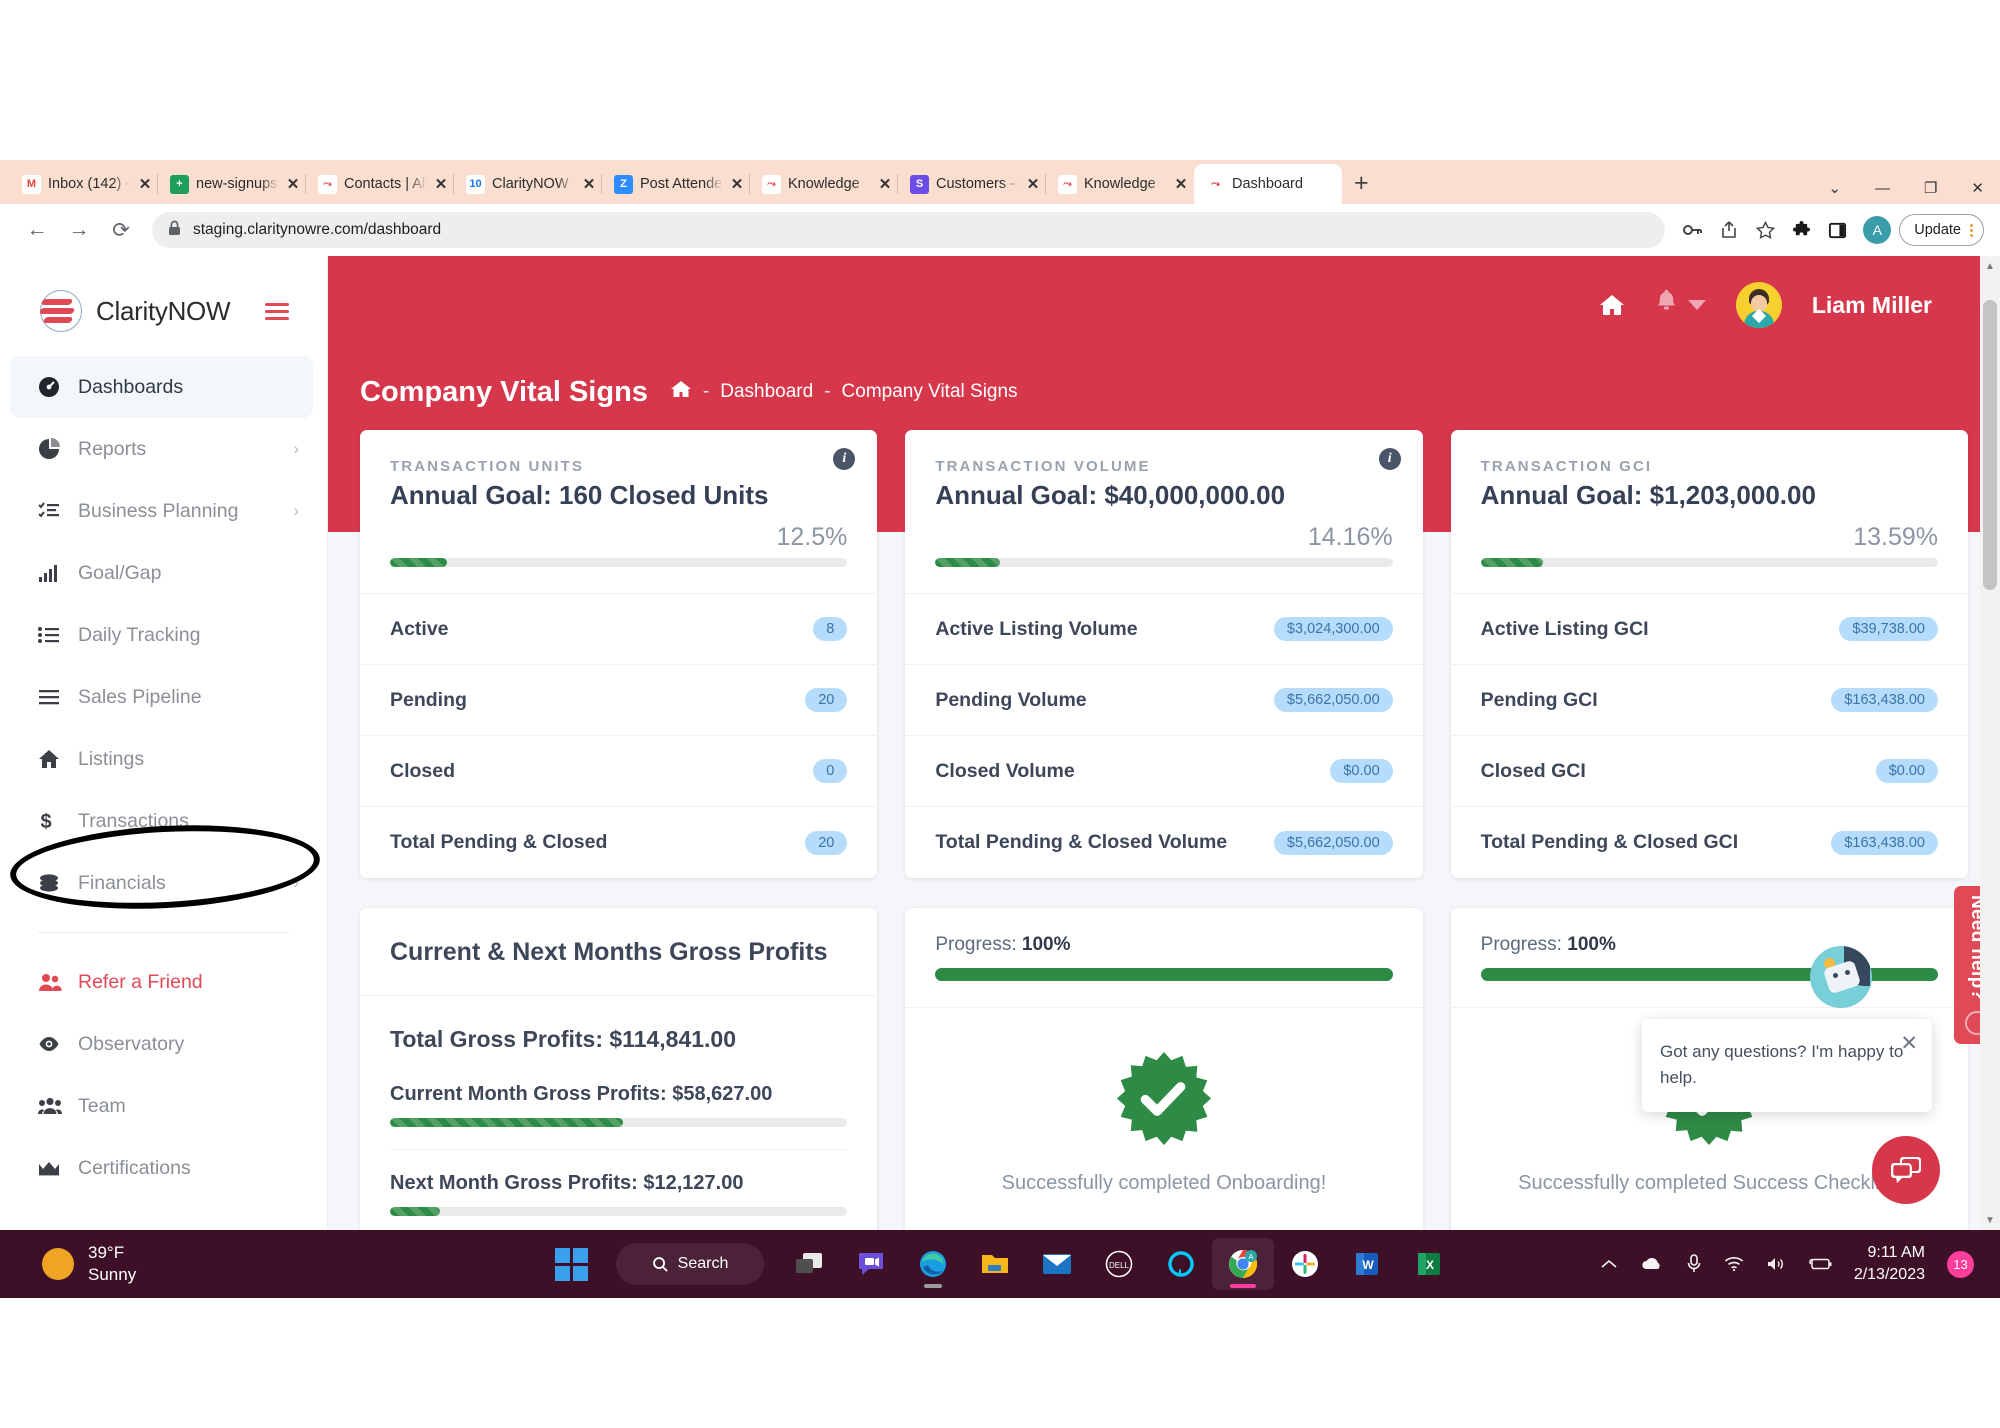 The width and height of the screenshot is (2000, 1428). What do you see at coordinates (161, 759) in the screenshot?
I see `sidebar-item-listings: Listings` at bounding box center [161, 759].